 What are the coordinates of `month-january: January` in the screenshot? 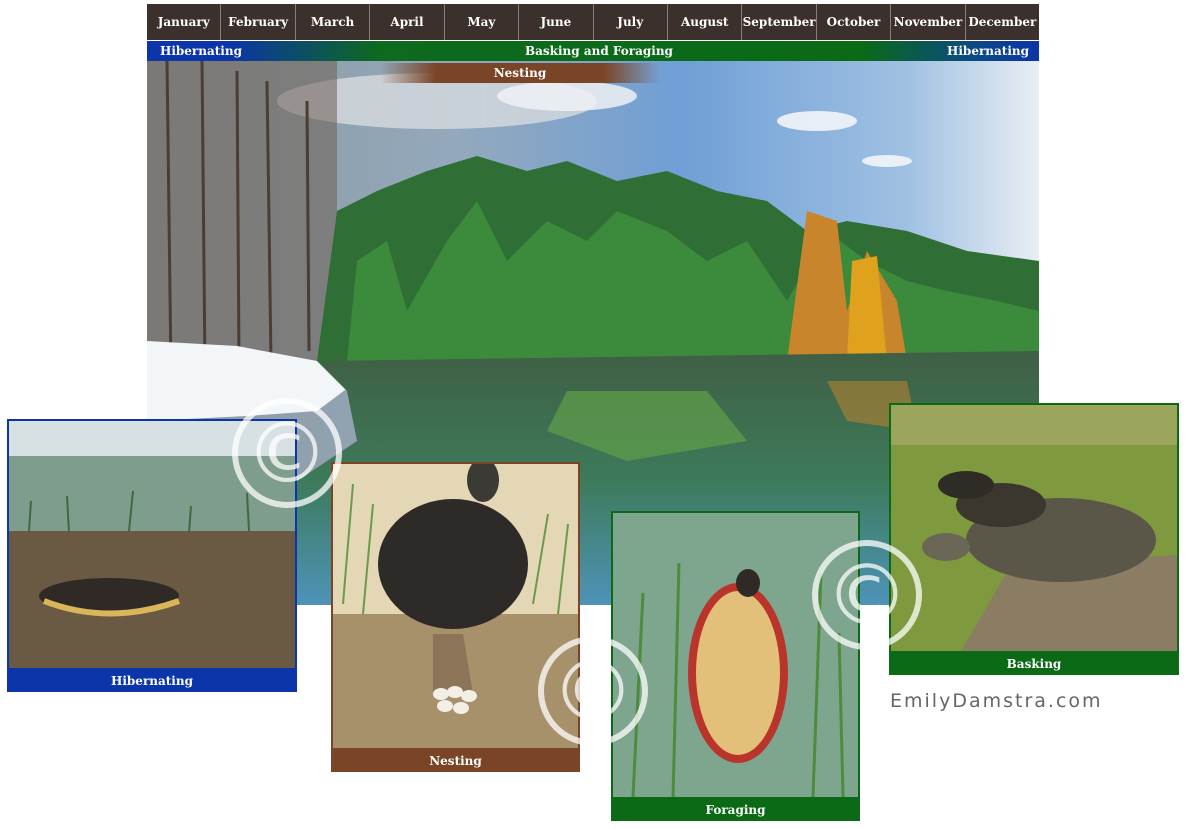 It's located at (184, 22).